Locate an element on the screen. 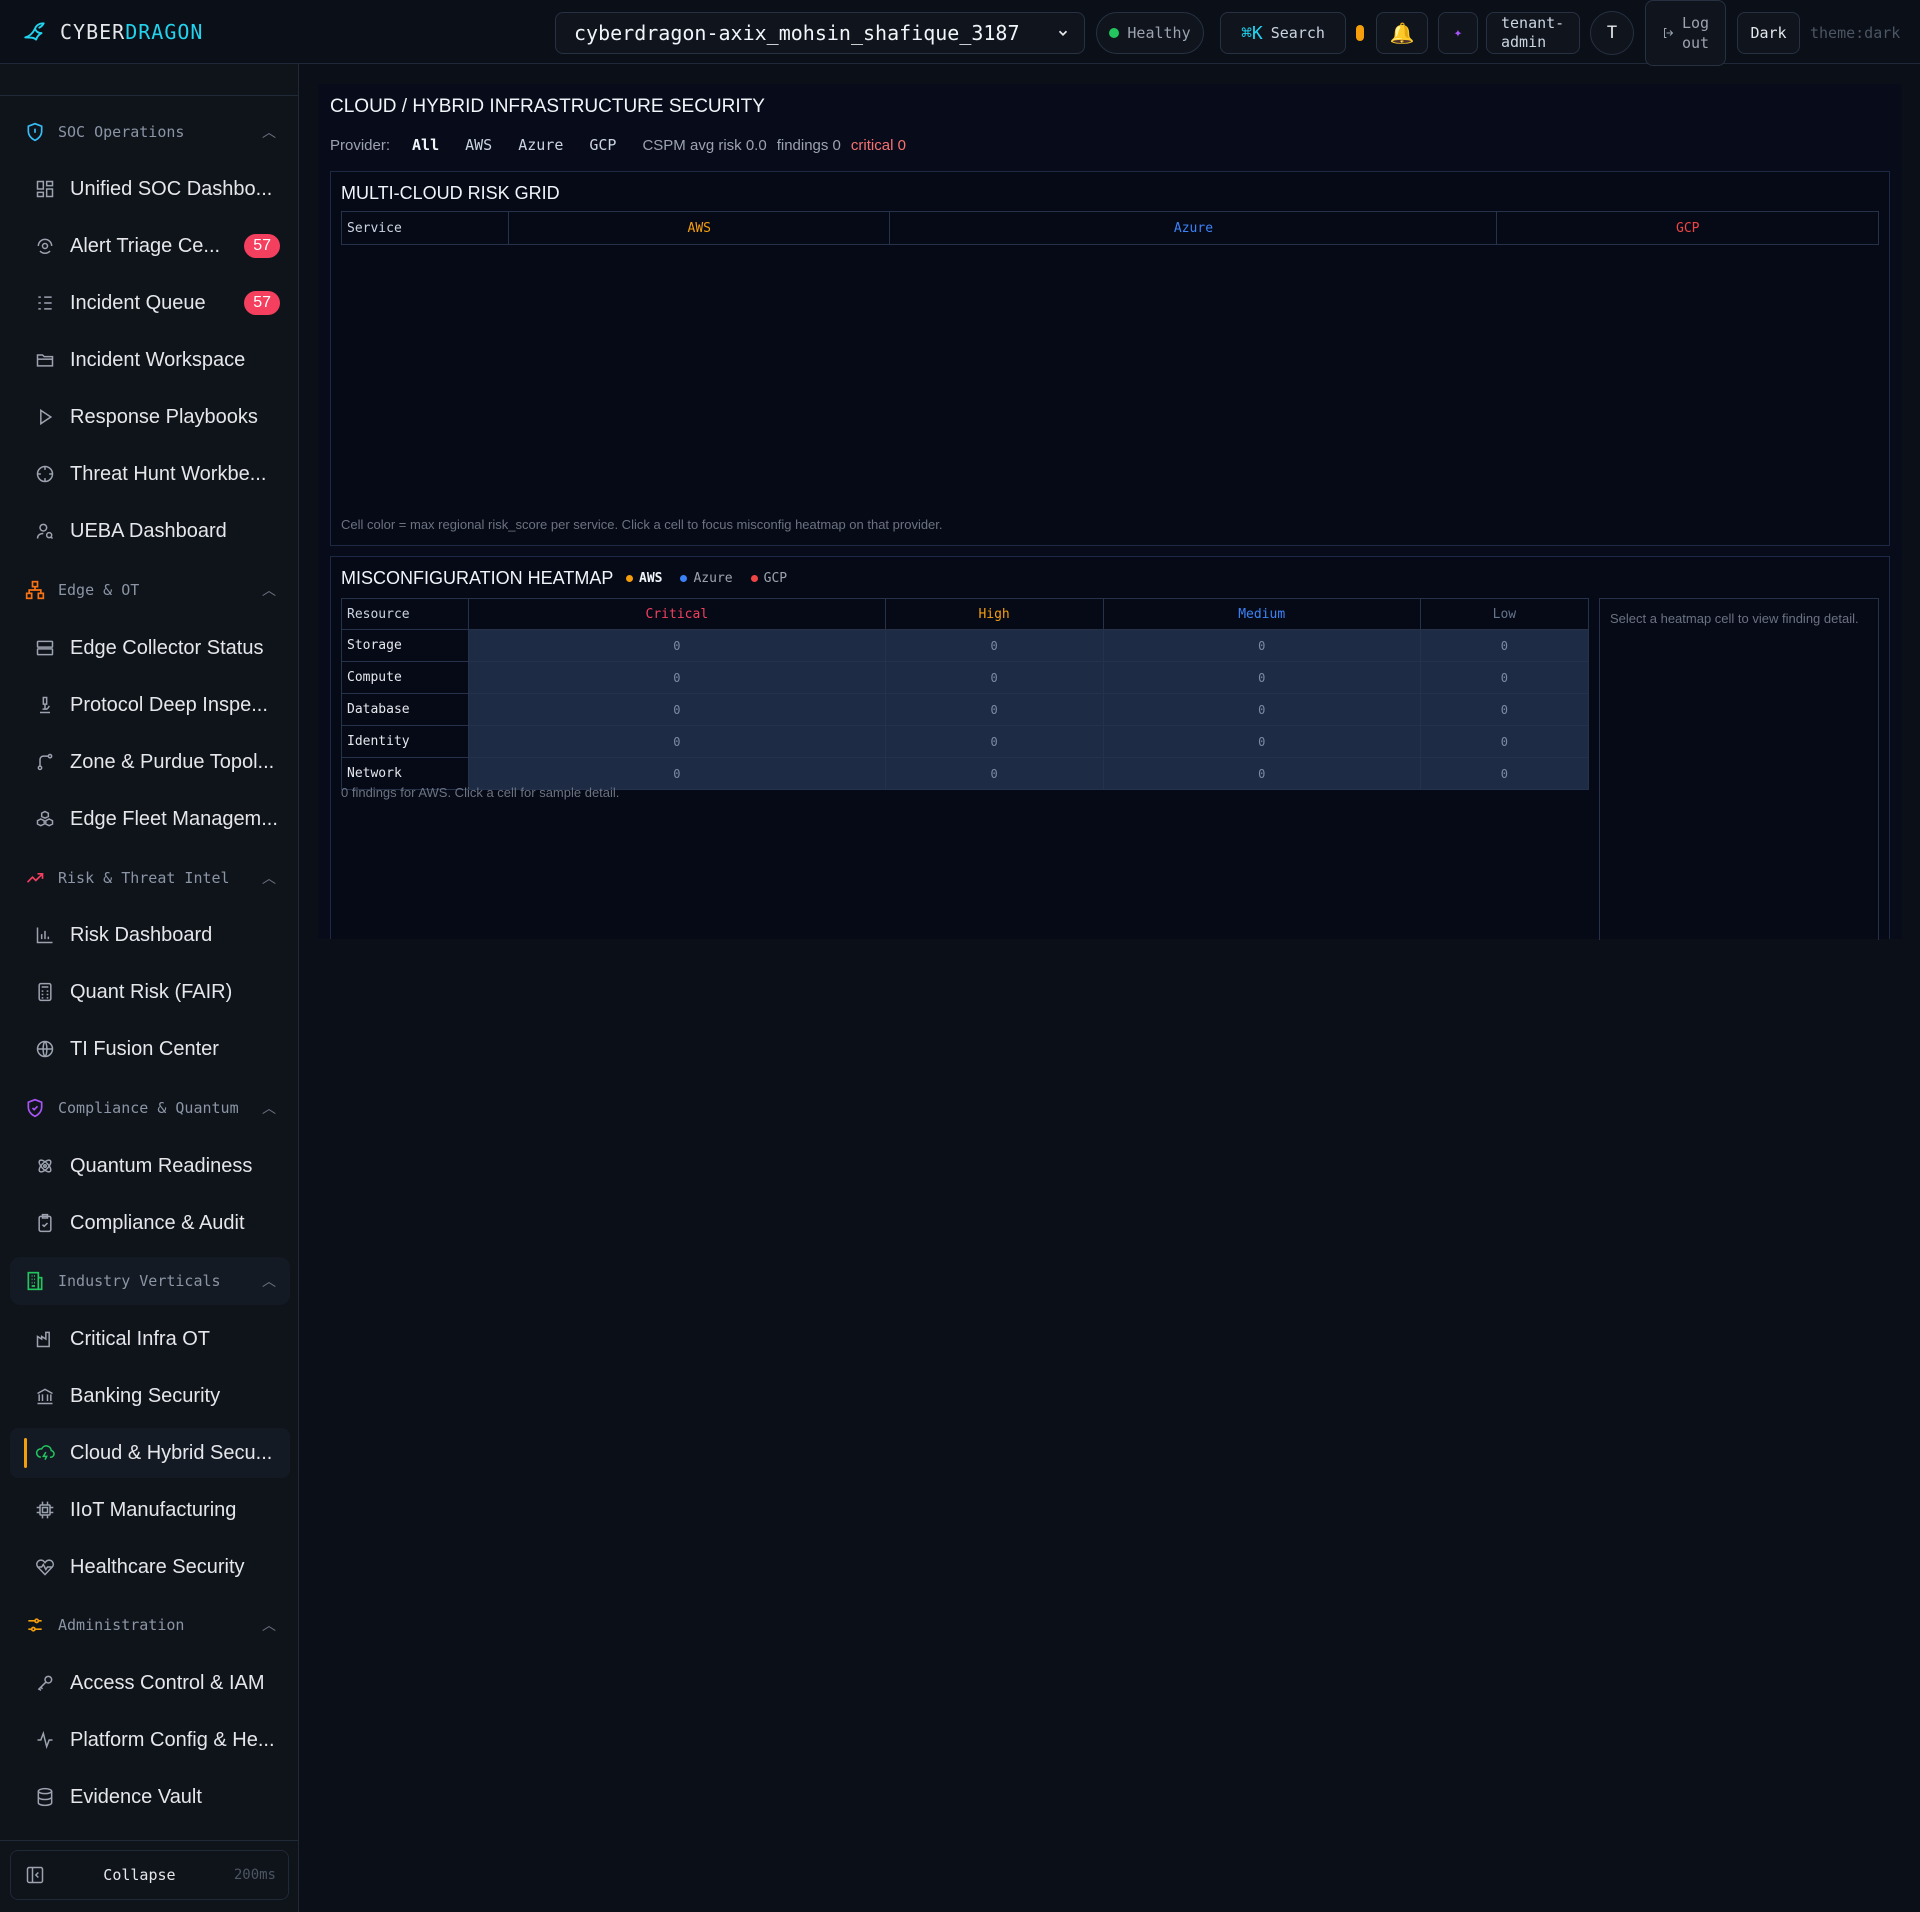 Image resolution: width=1920 pixels, height=1912 pixels. sidebar-group-administration: Administration ︿ is located at coordinates (150, 1625).